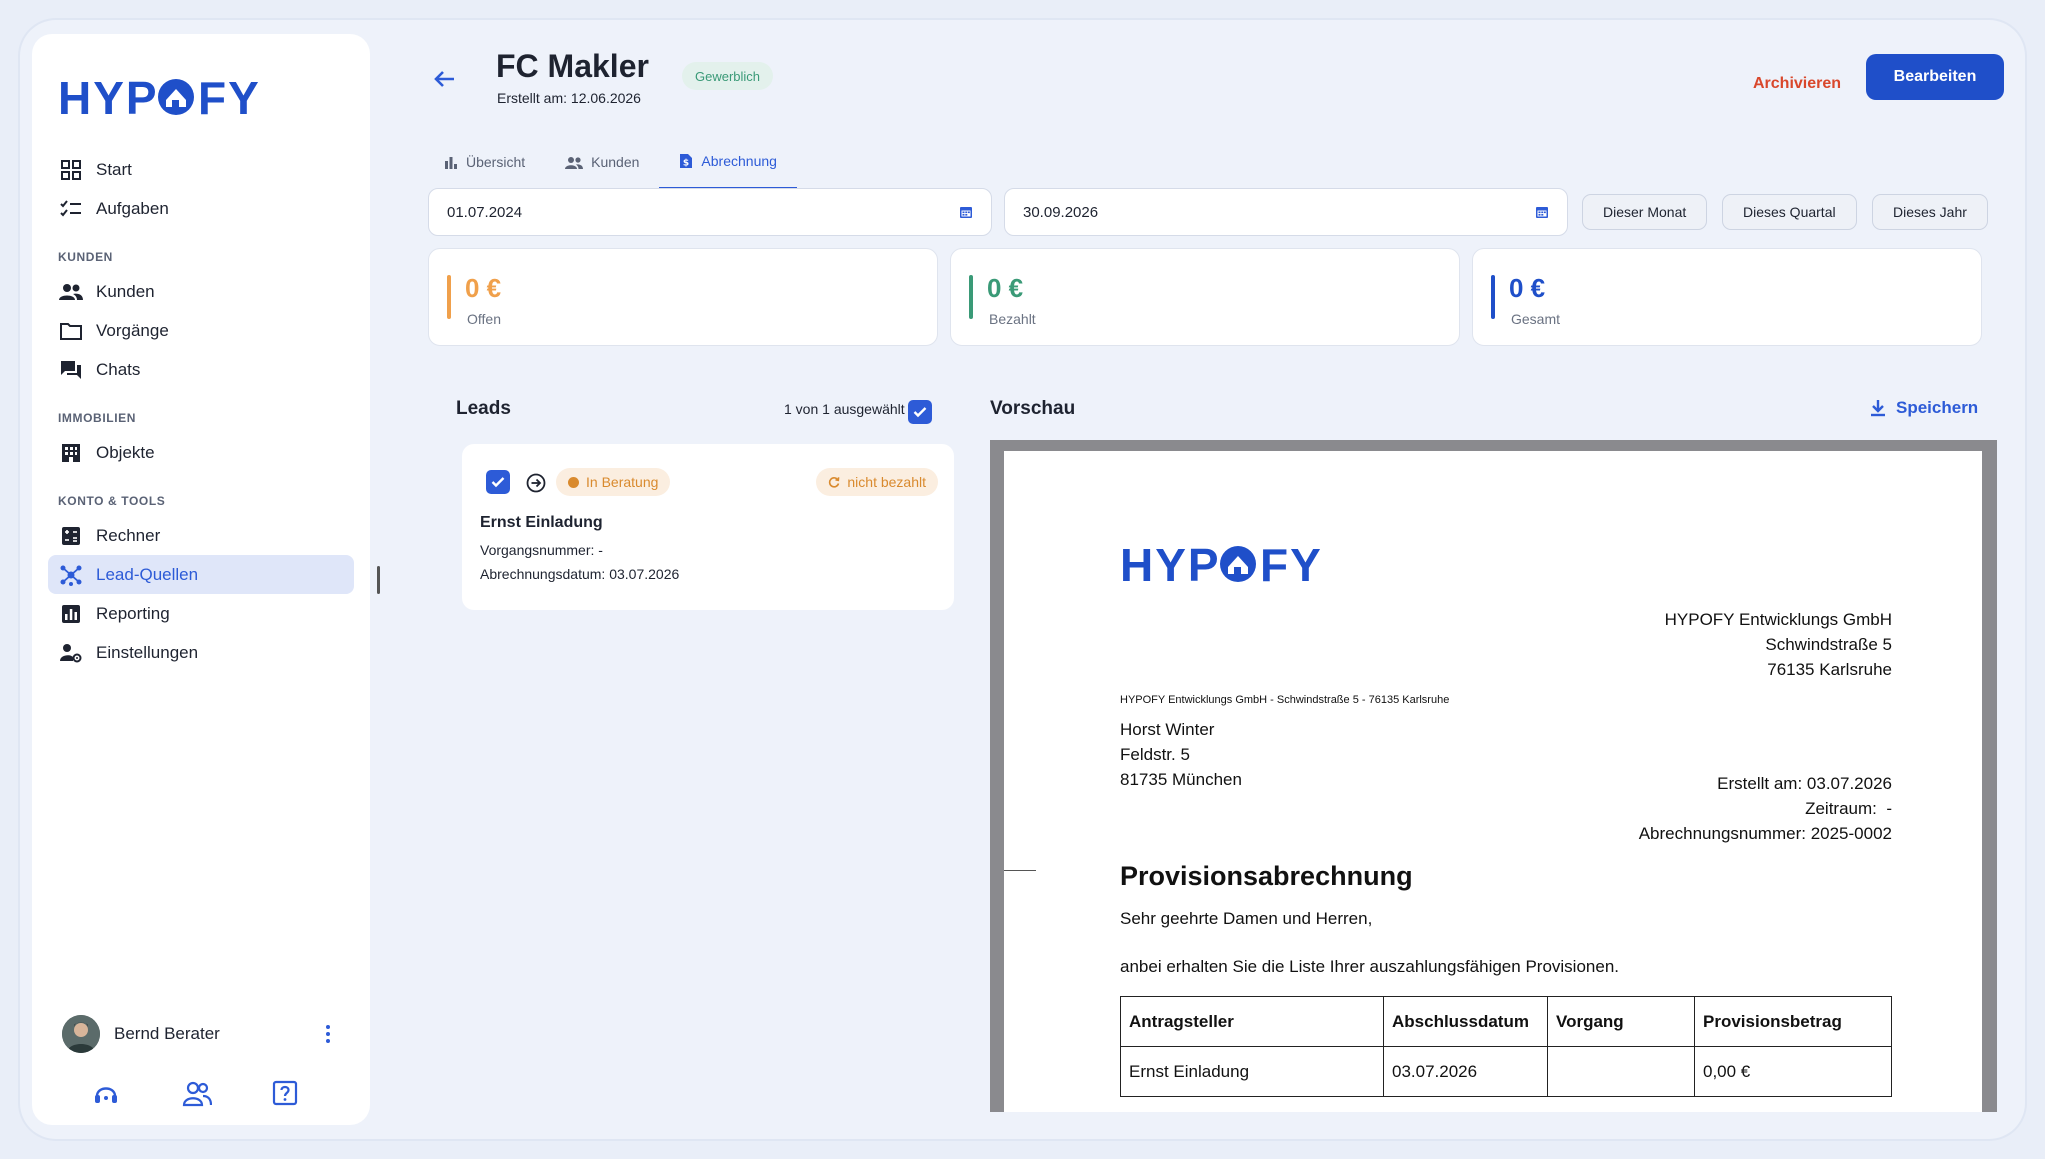 The image size is (2045, 1159). What do you see at coordinates (132, 208) in the screenshot?
I see `sidebar-item-label: Aufgaben` at bounding box center [132, 208].